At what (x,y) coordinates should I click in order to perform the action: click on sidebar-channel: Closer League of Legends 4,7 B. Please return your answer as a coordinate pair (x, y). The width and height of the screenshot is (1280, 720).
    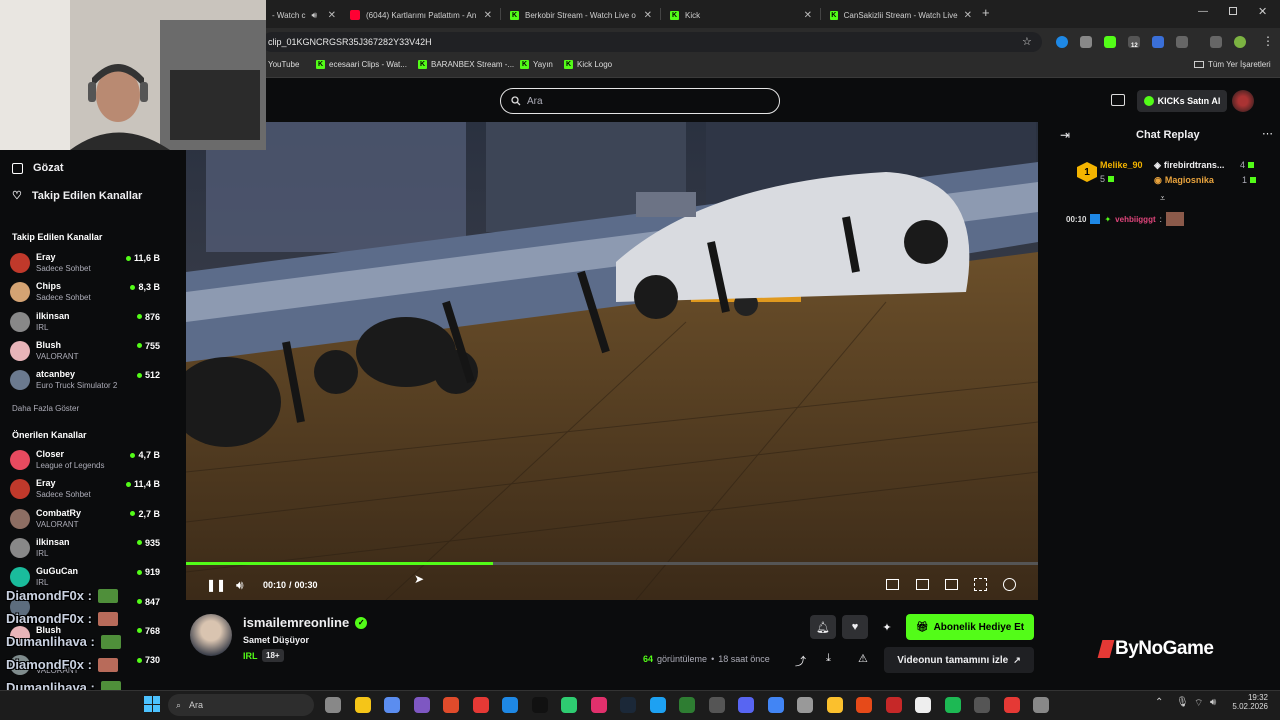
    Looking at the image, I should click on (85, 462).